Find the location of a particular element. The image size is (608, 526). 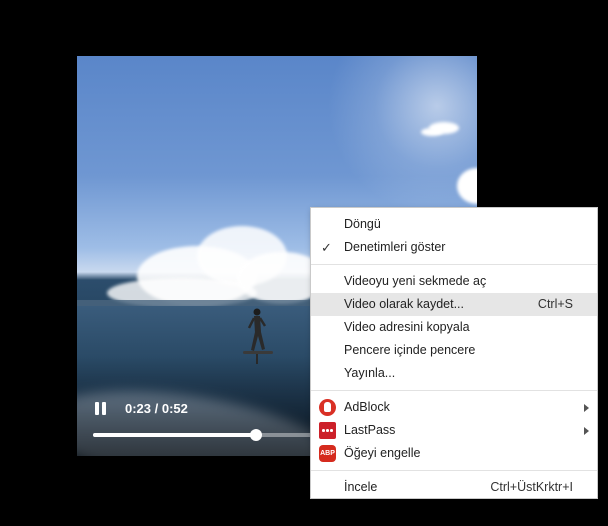

checkmark-icon: ✓ is located at coordinates (326, 247).